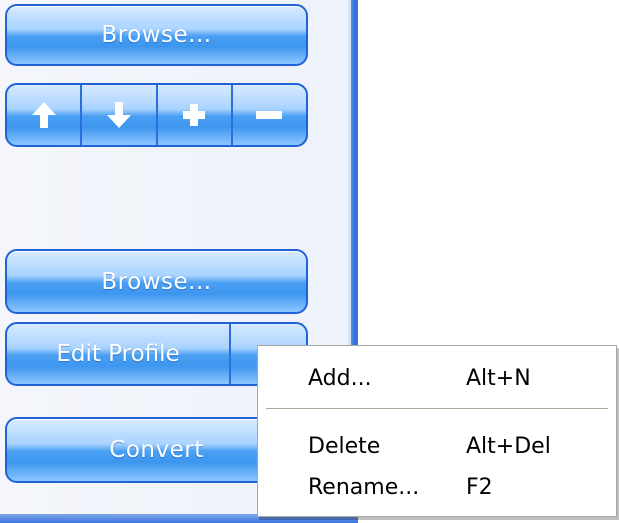 This screenshot has width=619, height=523. I want to click on edit-profile-label: Edit Profile, so click(118, 354).